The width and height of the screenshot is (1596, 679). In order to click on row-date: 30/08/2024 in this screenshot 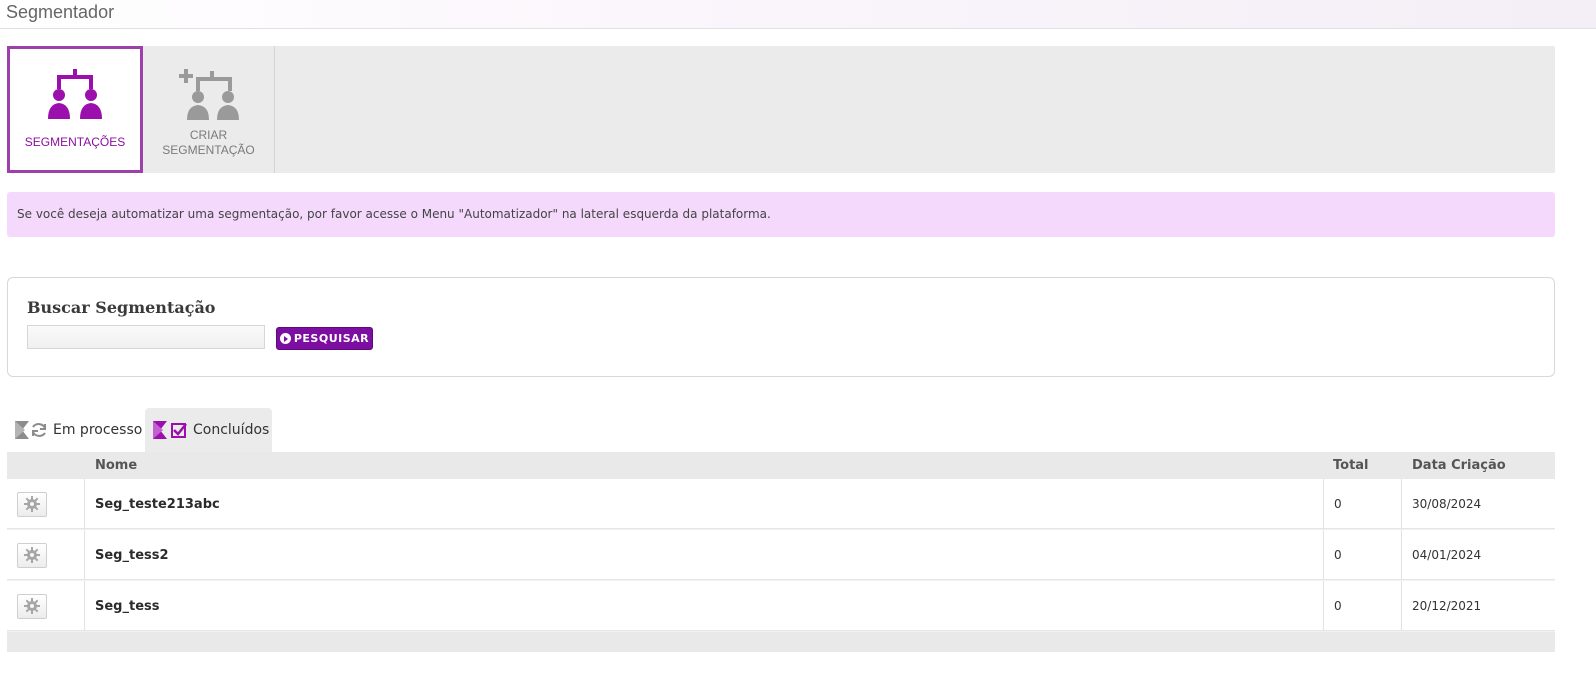, I will do `click(1447, 504)`.